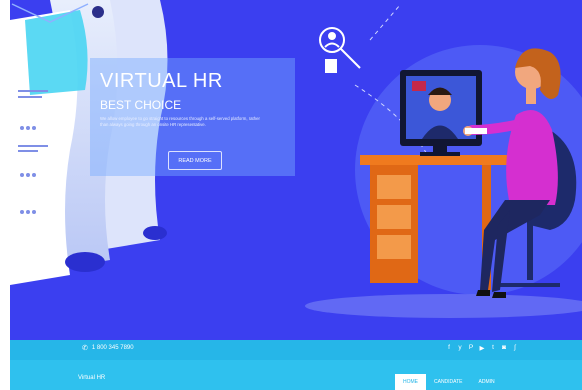 The height and width of the screenshot is (390, 582). I want to click on facebook-icon: f, so click(449, 348).